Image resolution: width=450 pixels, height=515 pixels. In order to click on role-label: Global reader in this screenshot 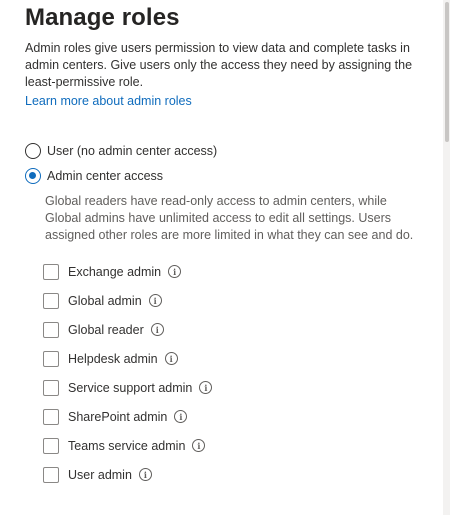, I will do `click(106, 329)`.